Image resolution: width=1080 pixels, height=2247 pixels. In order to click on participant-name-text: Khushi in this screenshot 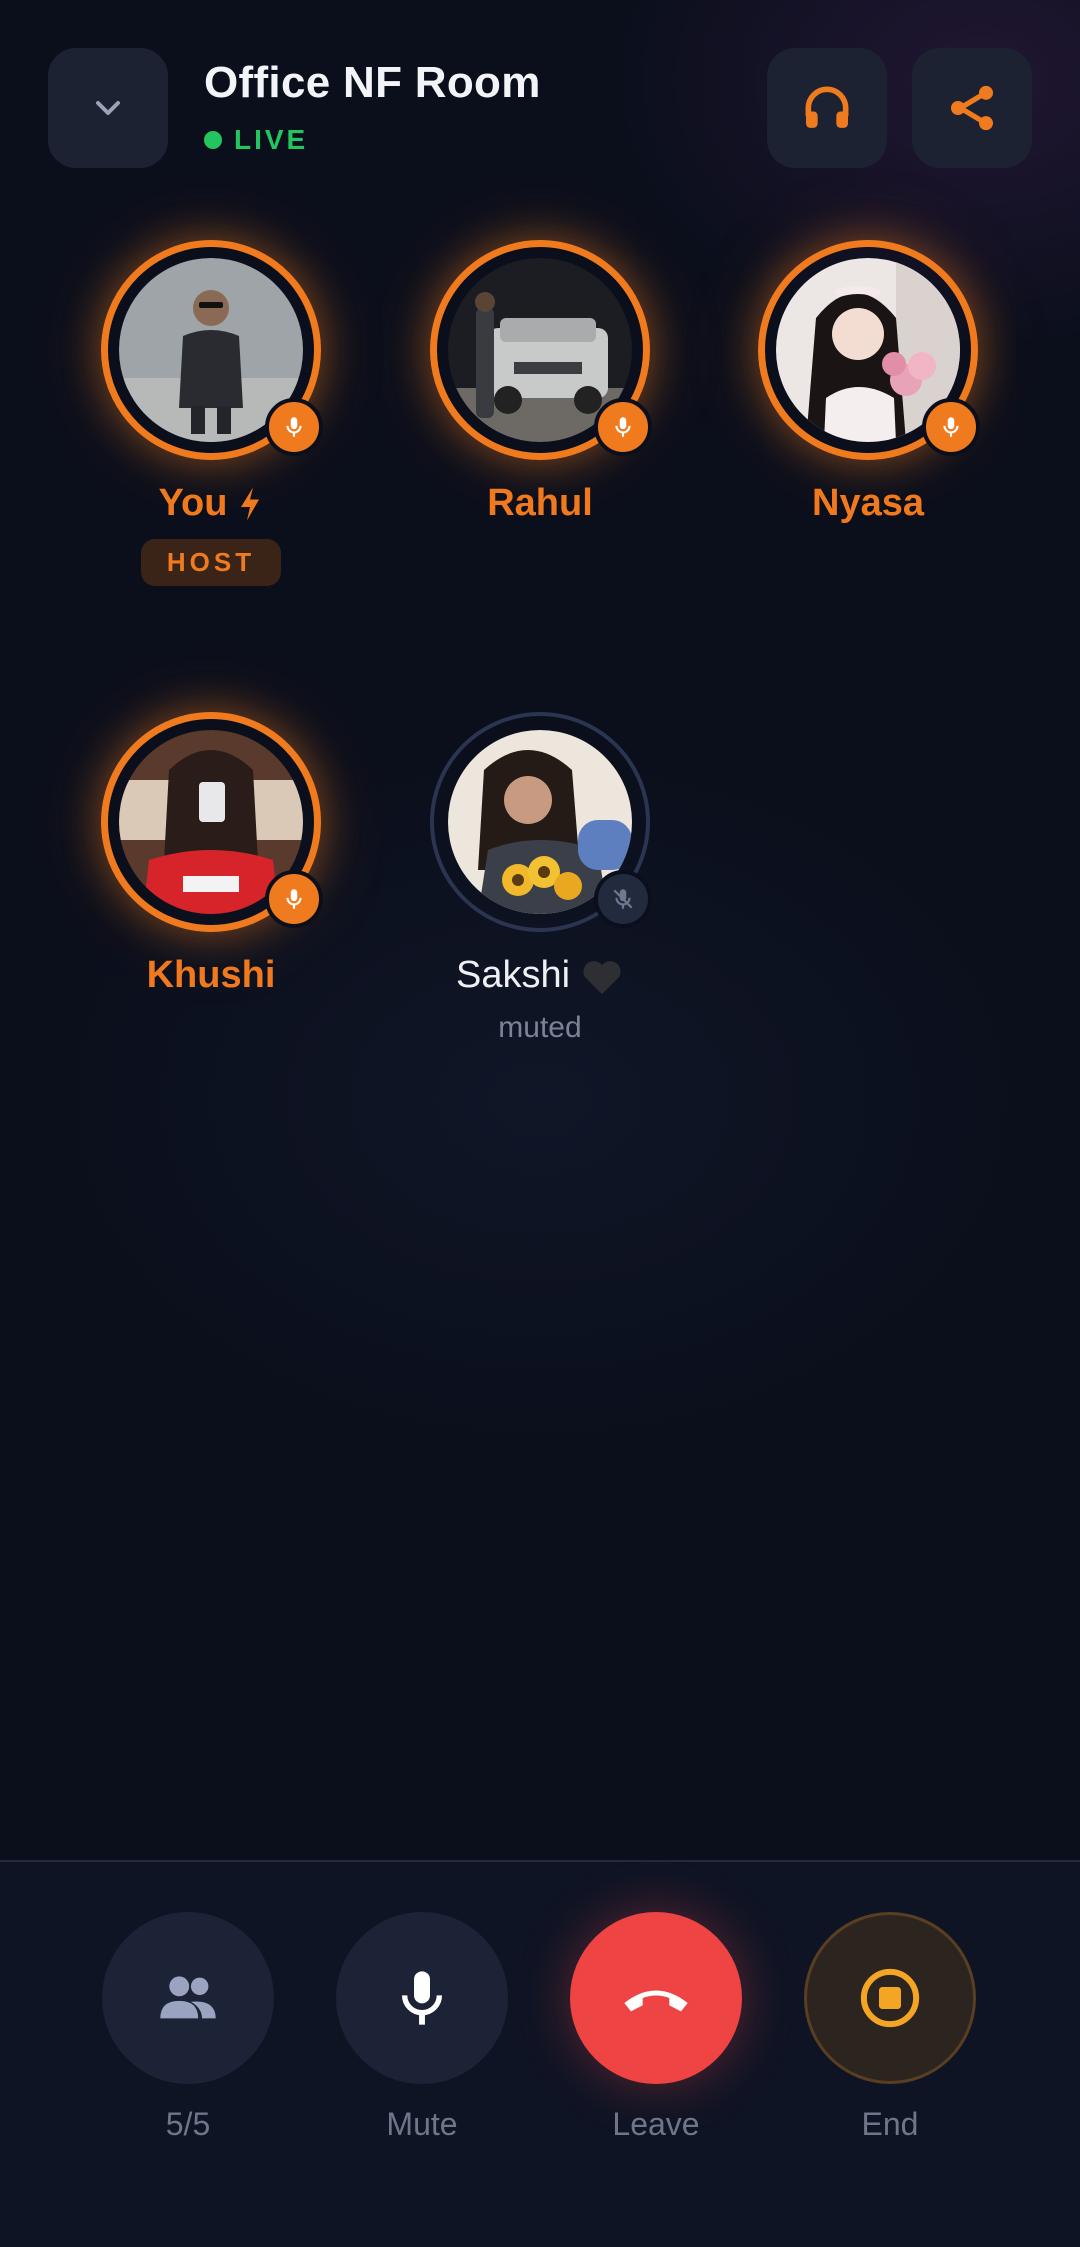, I will do `click(211, 975)`.